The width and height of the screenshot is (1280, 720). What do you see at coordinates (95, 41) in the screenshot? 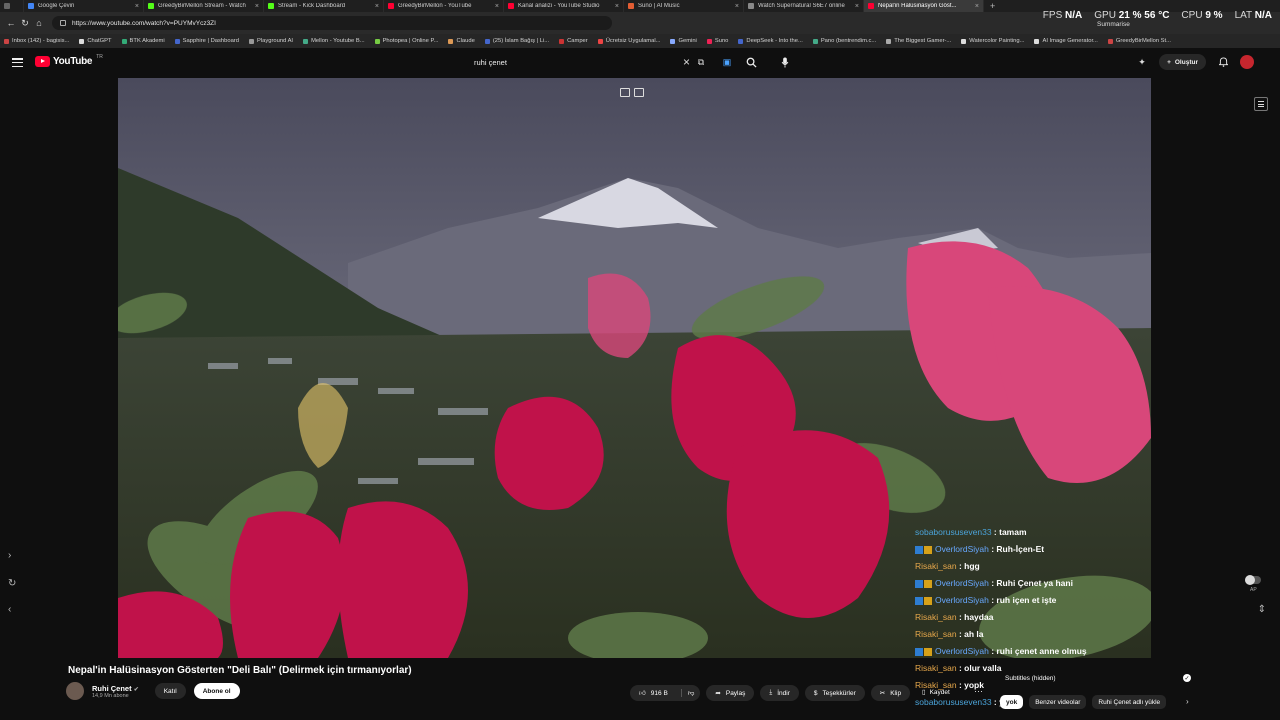
I see `bookmark-item: ChatGPT` at bounding box center [95, 41].